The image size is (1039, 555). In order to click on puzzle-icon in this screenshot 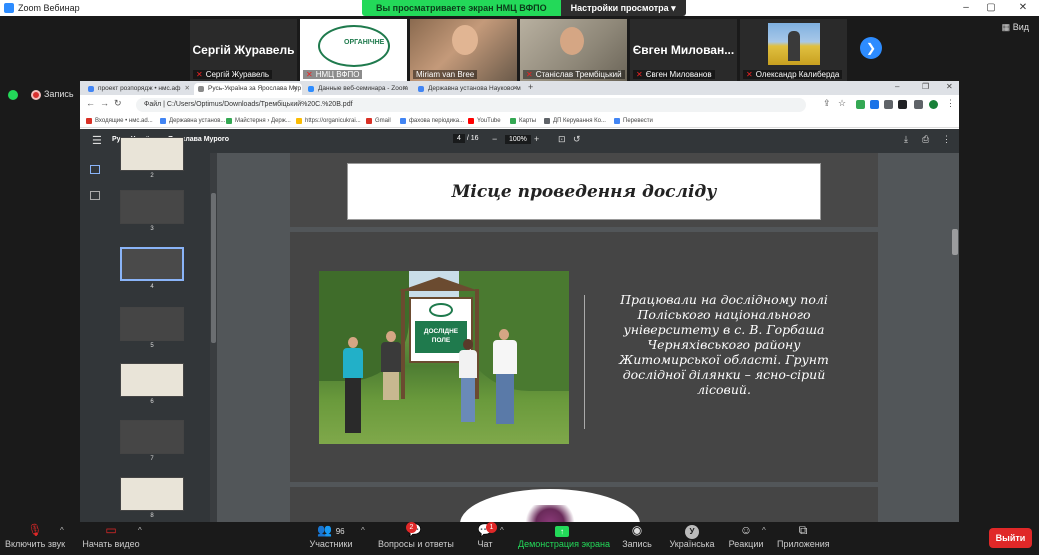, I will do `click(902, 104)`.